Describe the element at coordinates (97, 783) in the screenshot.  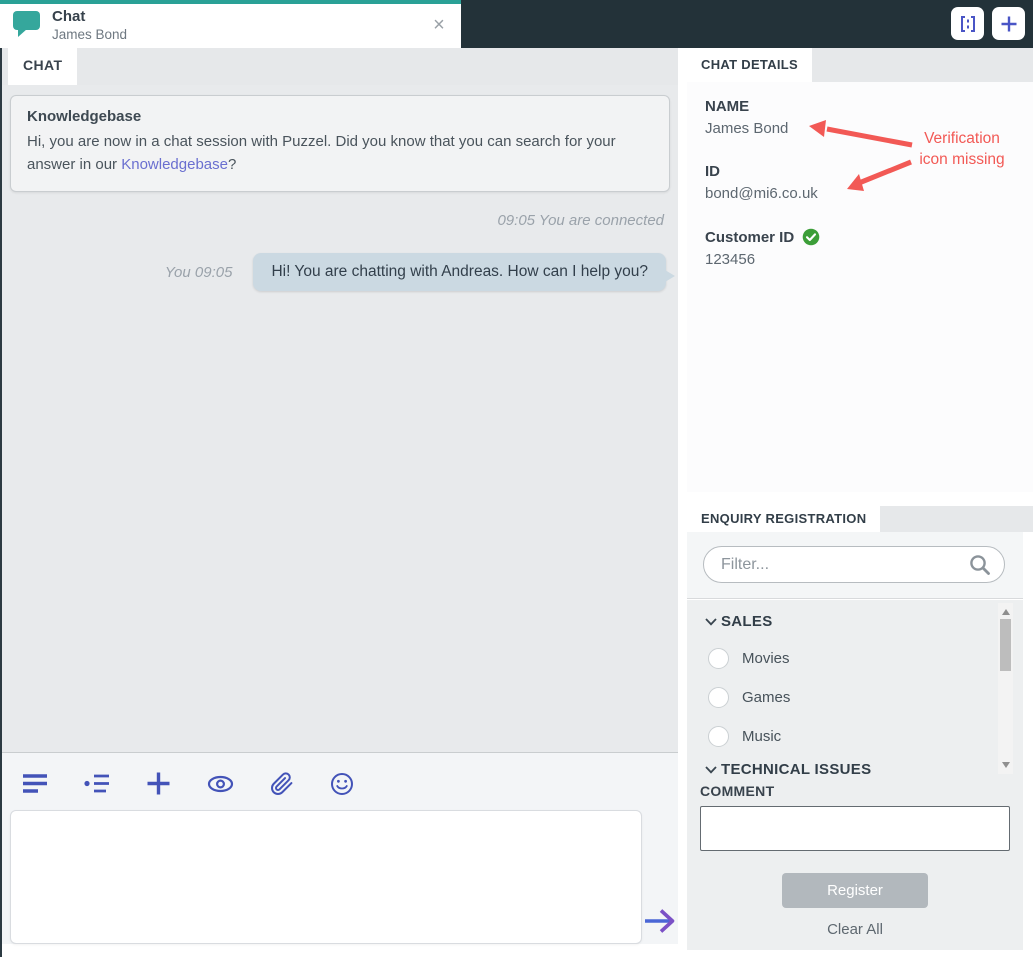
I see `list-icon` at that location.